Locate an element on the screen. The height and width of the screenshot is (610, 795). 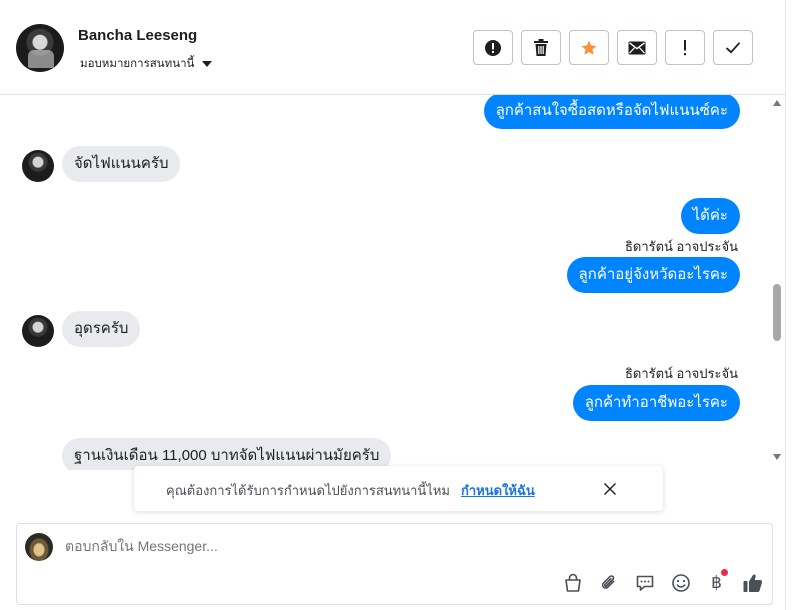
reply-composer: ฿ is located at coordinates (394, 564).